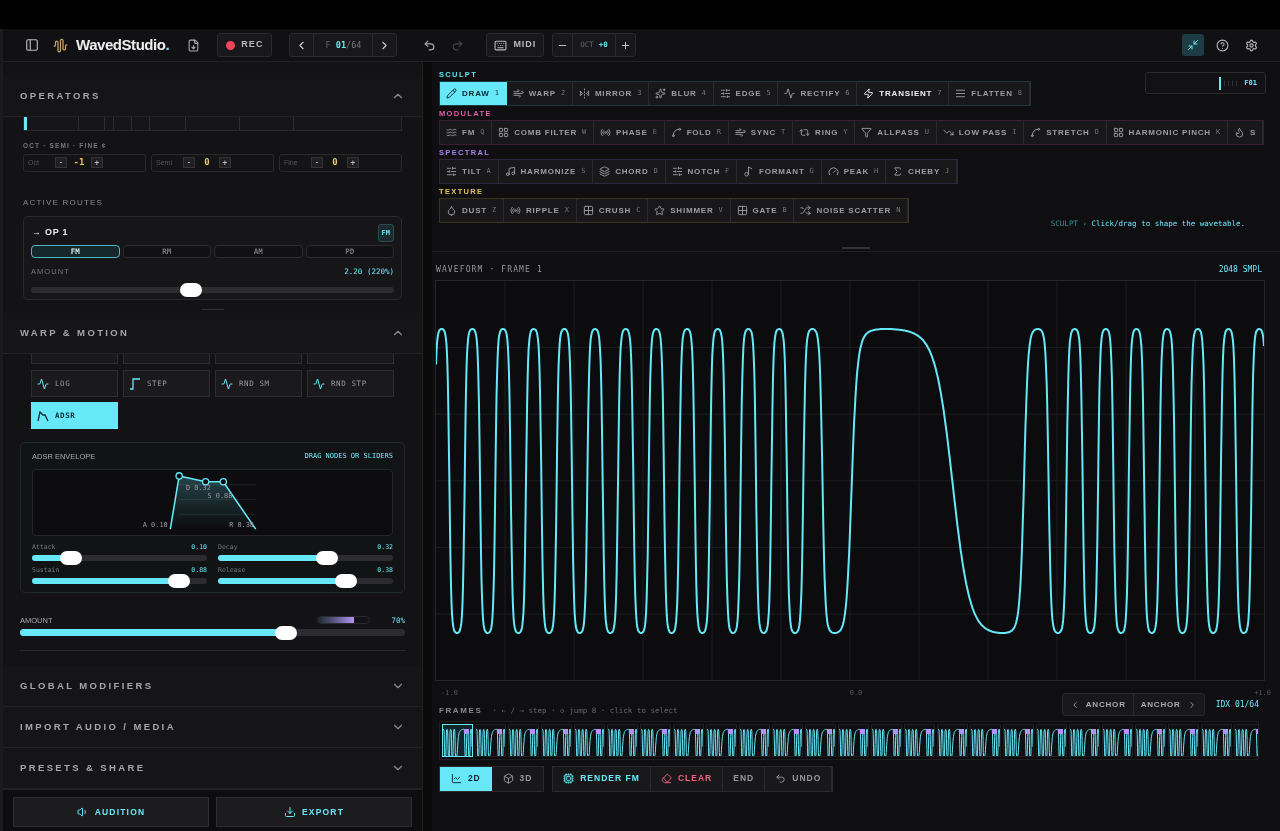 The height and width of the screenshot is (831, 1280). I want to click on frame-index: IDX 01/64, so click(1237, 704).